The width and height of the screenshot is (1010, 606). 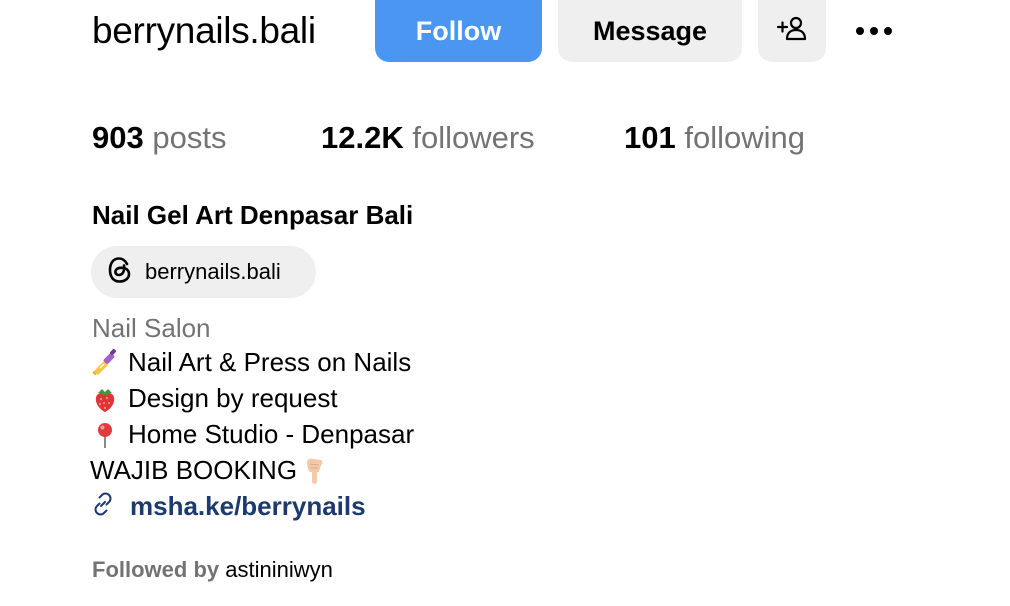 I want to click on posts-stat: 903 posts, so click(x=159, y=138).